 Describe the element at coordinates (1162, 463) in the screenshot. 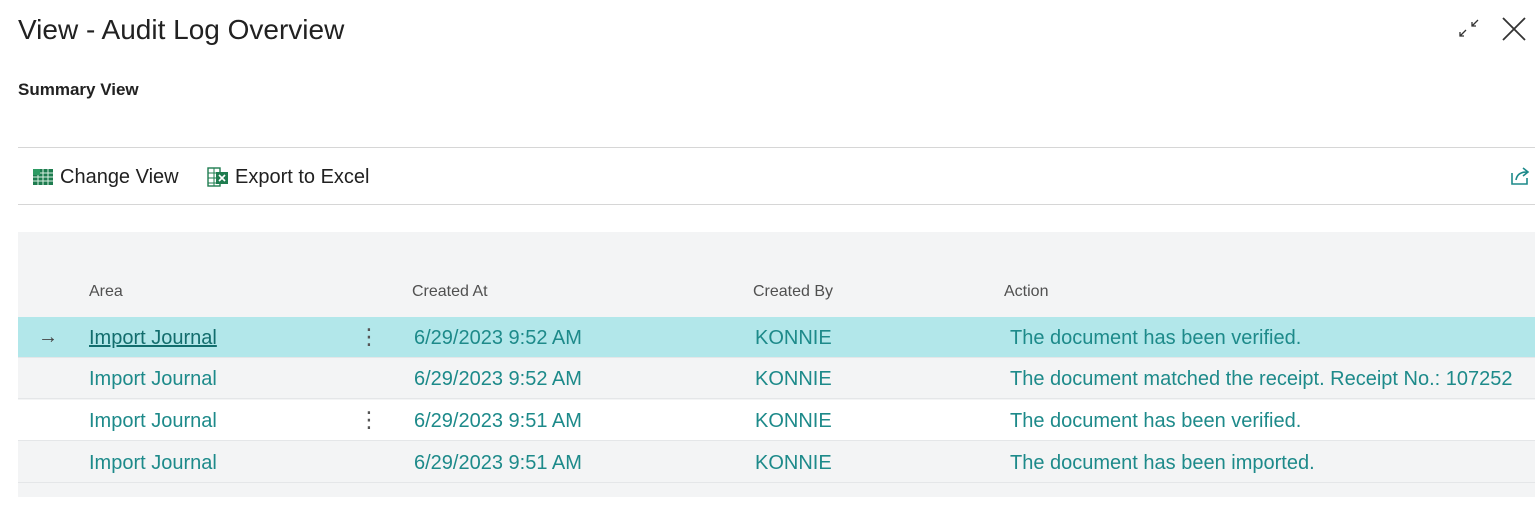

I see `action-cell: The document has been imported.` at that location.